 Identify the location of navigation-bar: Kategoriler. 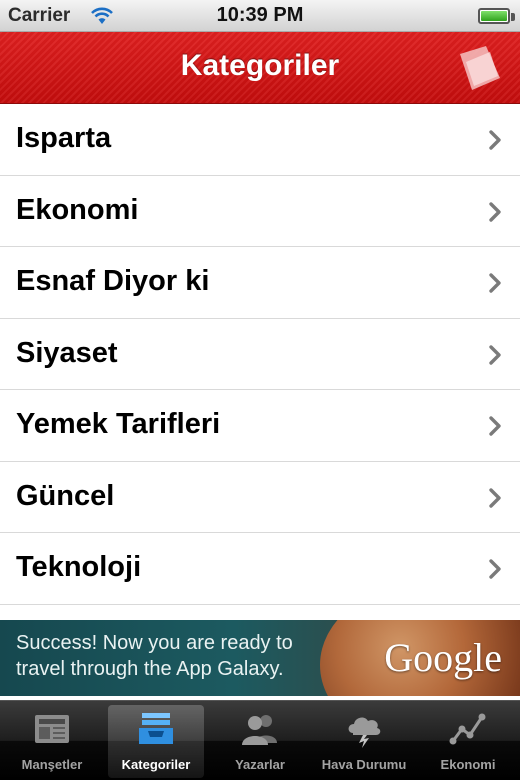
(260, 68).